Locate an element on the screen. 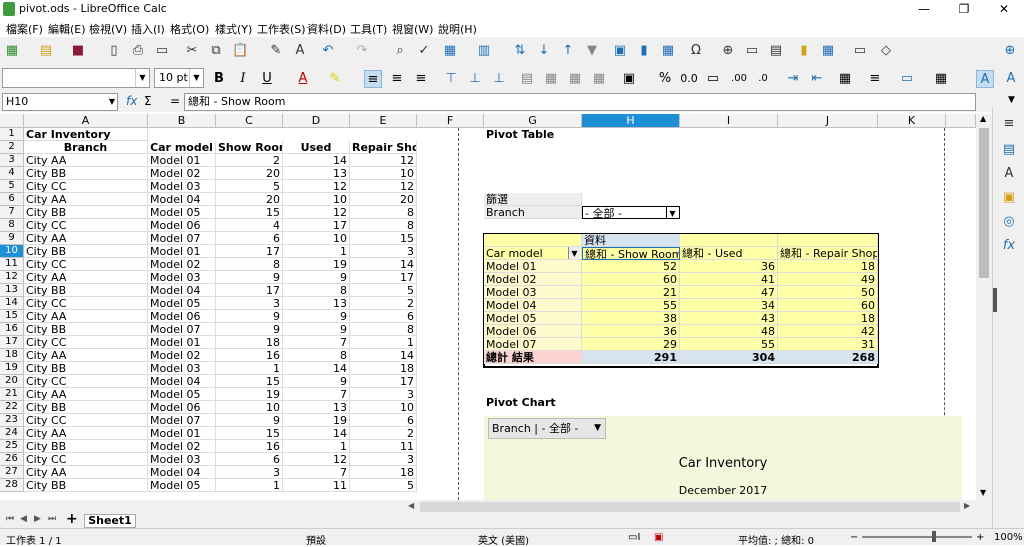  unmerge-icon: ▦ is located at coordinates (599, 79).